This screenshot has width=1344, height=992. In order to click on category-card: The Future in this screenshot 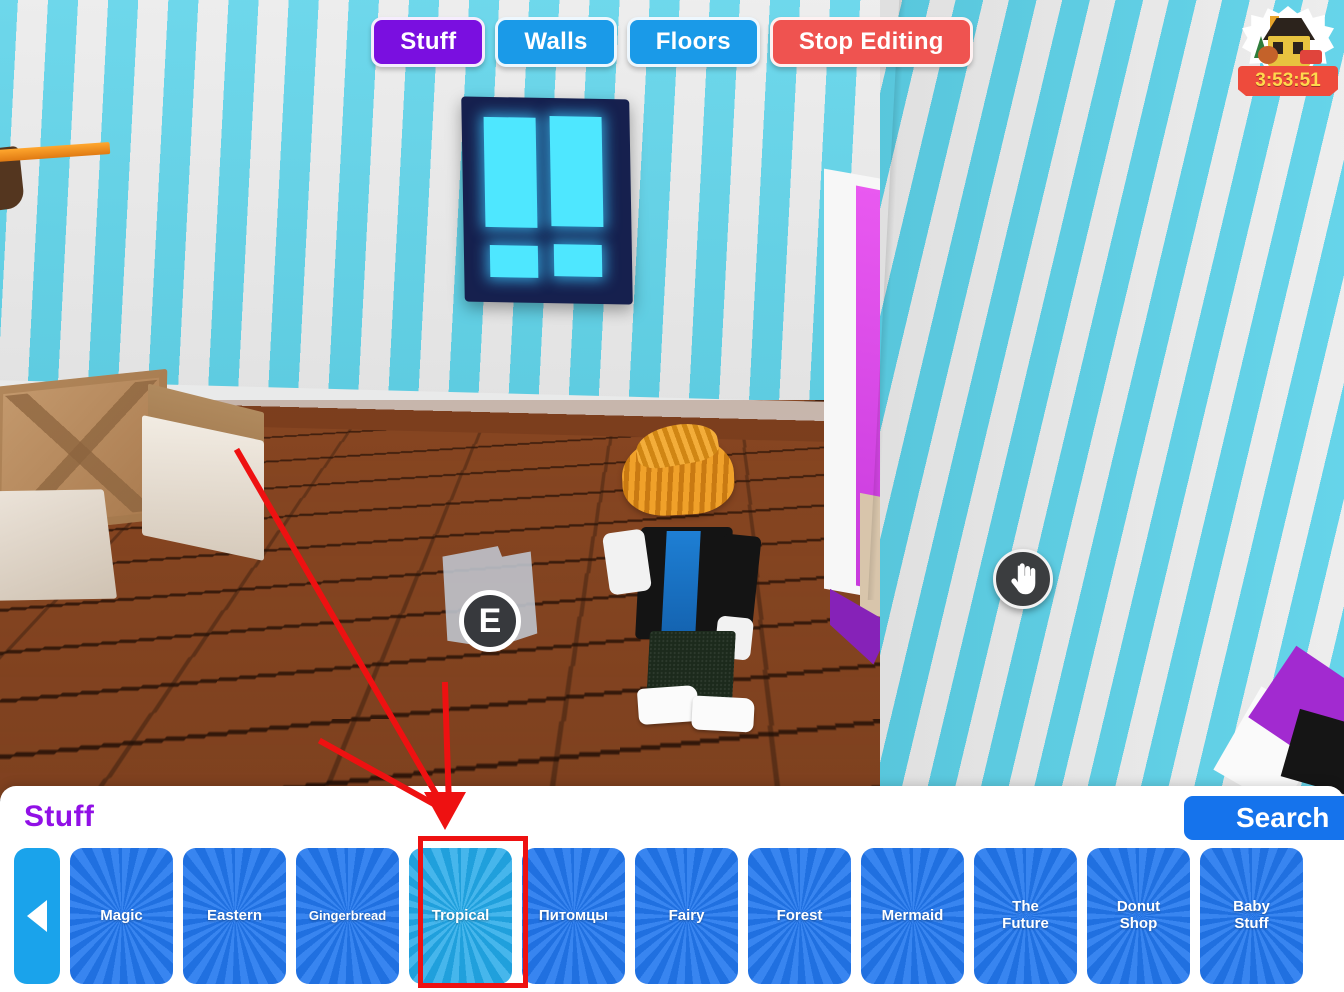, I will do `click(1025, 916)`.